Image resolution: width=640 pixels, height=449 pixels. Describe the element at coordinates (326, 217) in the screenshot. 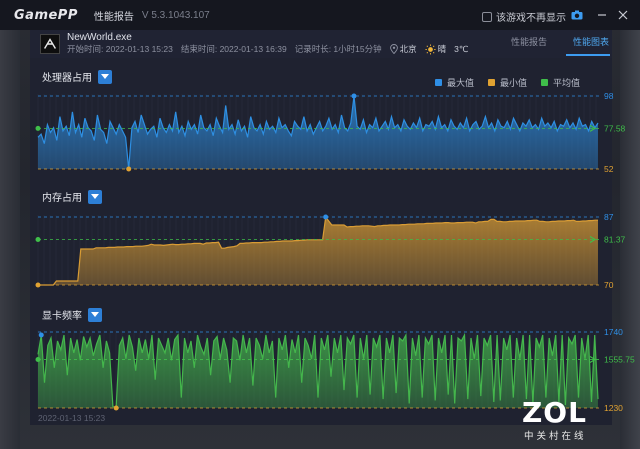

I see `memory-max-marker` at that location.